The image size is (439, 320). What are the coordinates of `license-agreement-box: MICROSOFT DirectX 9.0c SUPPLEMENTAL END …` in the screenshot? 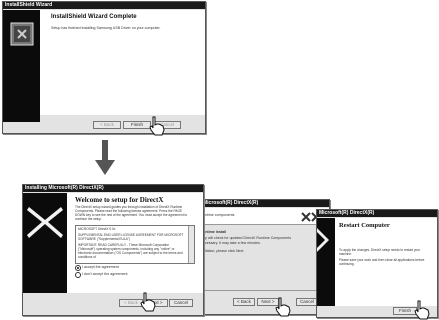 It's located at (135, 244).